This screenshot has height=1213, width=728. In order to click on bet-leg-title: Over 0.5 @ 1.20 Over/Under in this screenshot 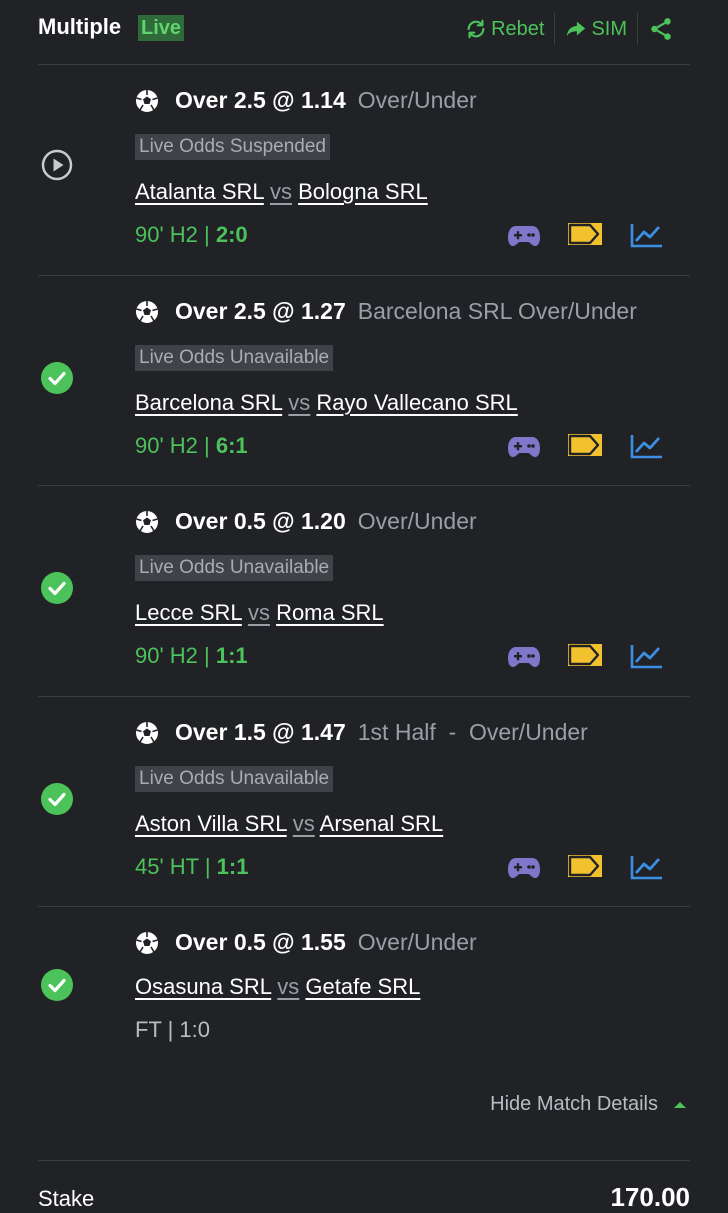, I will do `click(306, 521)`.